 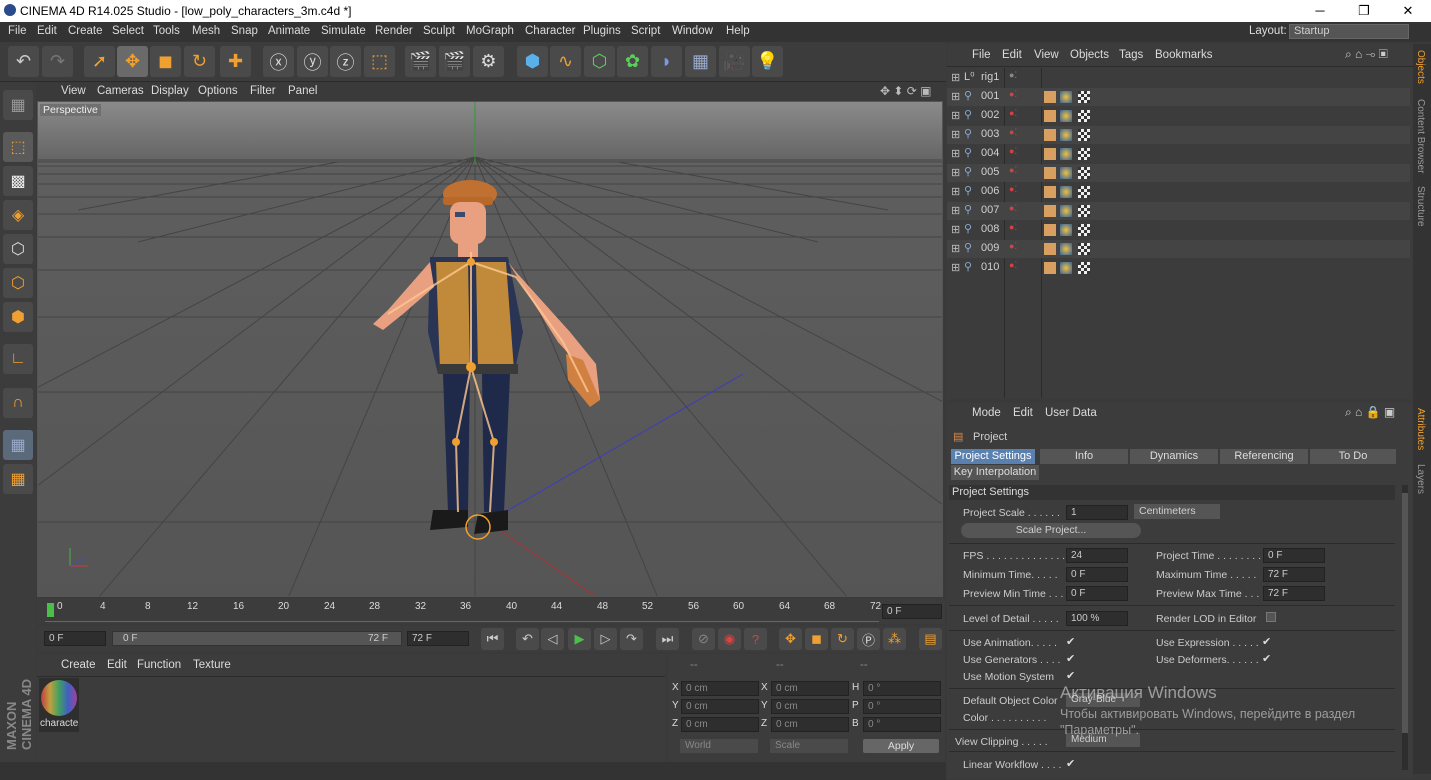 I want to click on tab-referencing: Referencing, so click(x=1264, y=456).